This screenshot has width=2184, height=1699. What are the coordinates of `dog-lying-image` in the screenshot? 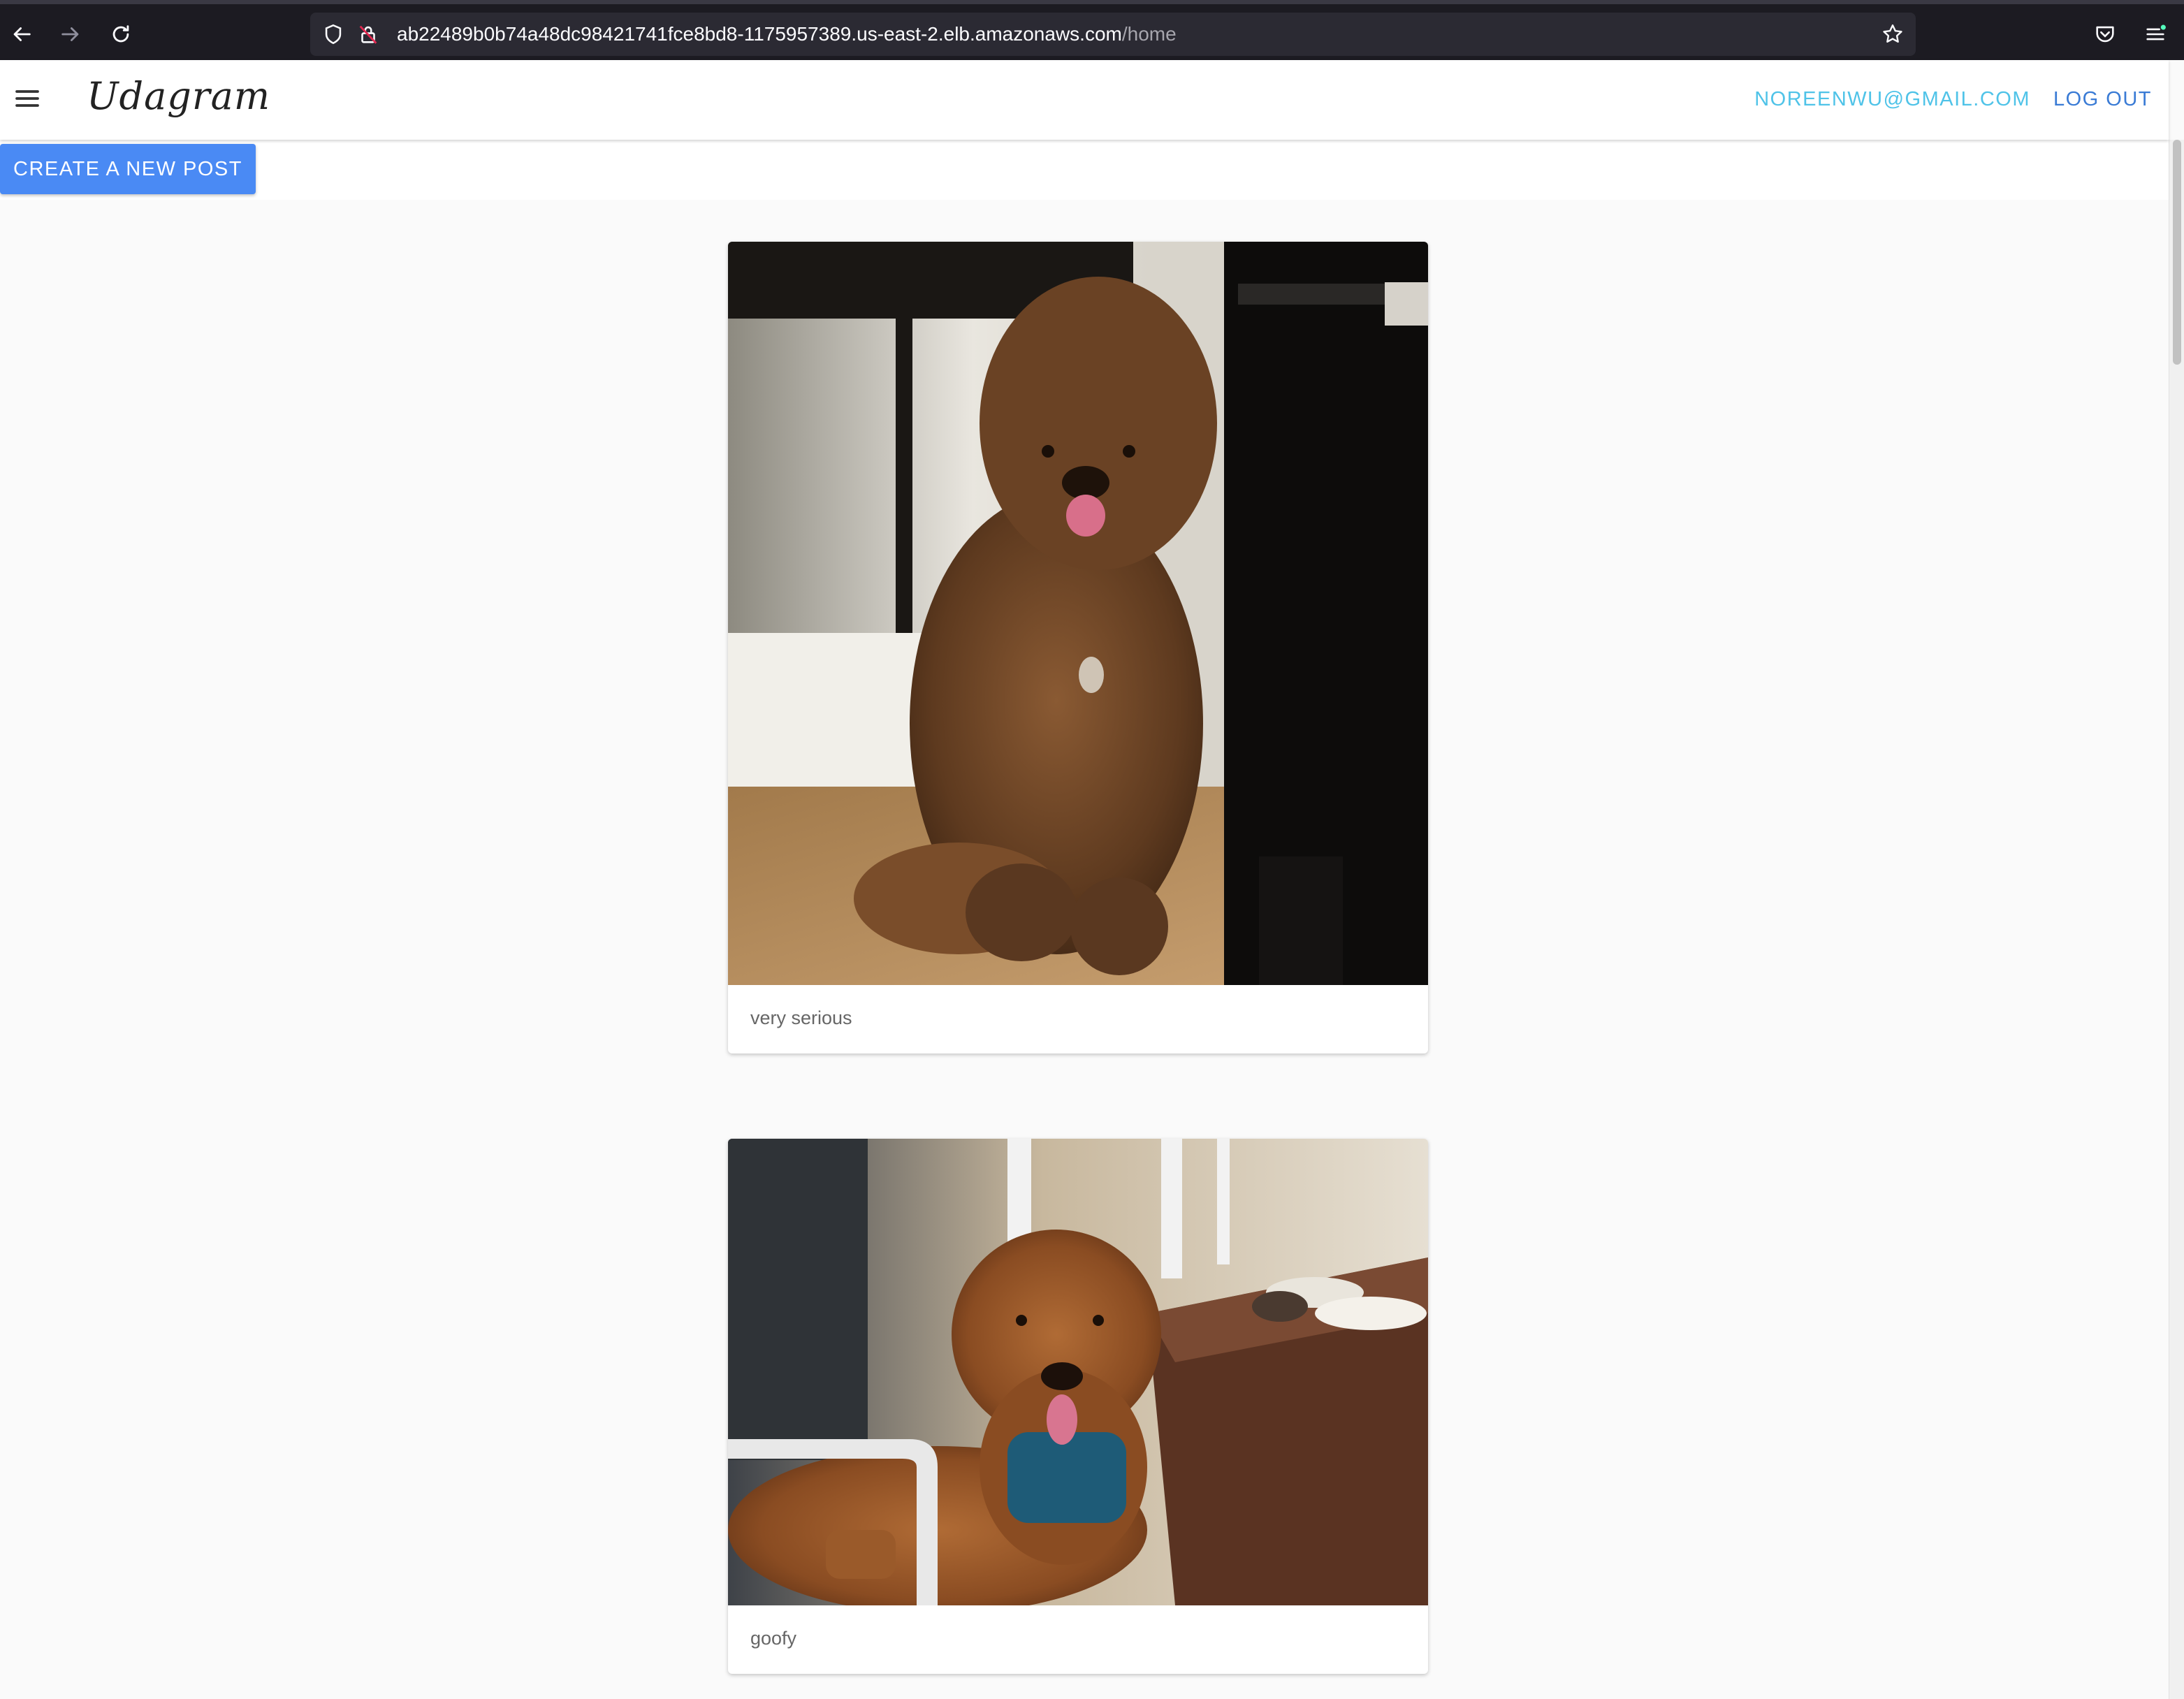 It's located at (1078, 1372).